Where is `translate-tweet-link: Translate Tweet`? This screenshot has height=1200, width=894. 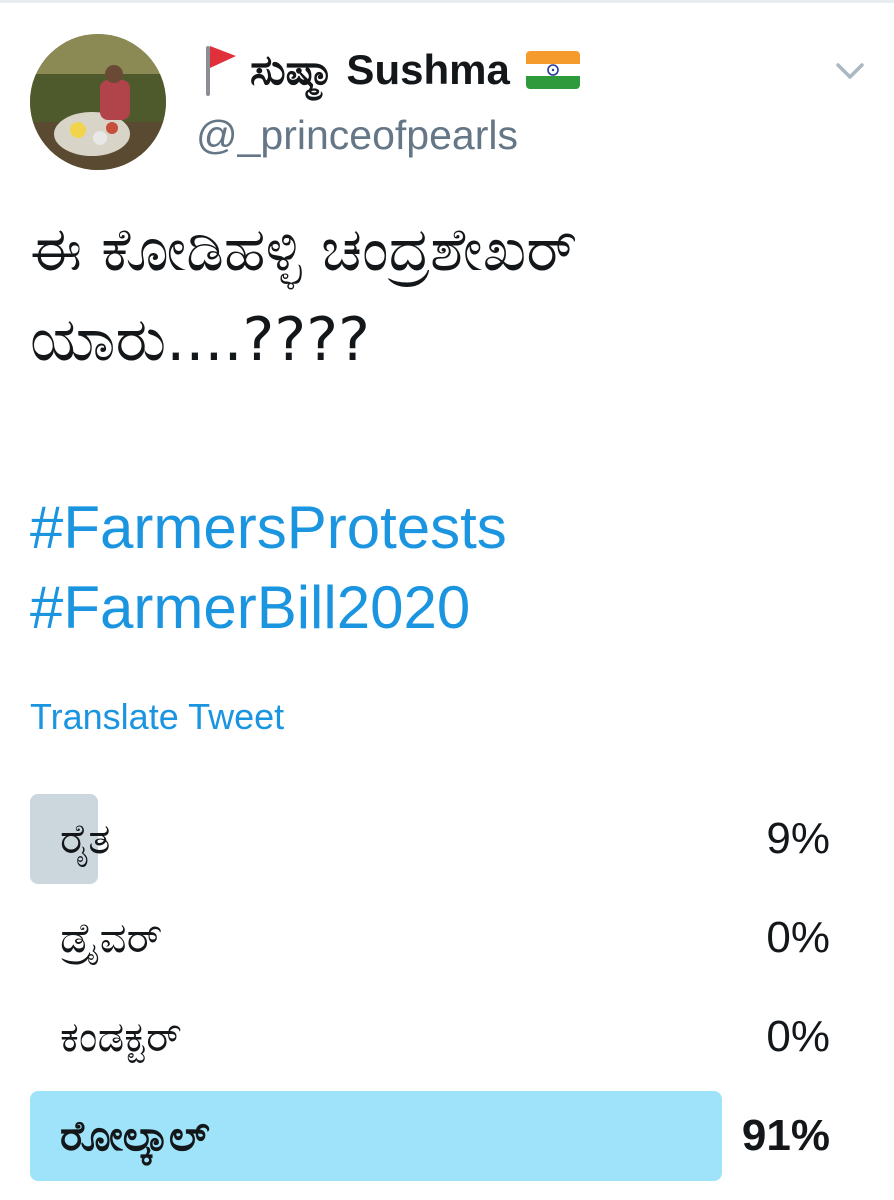 translate-tweet-link: Translate Tweet is located at coordinates (157, 717).